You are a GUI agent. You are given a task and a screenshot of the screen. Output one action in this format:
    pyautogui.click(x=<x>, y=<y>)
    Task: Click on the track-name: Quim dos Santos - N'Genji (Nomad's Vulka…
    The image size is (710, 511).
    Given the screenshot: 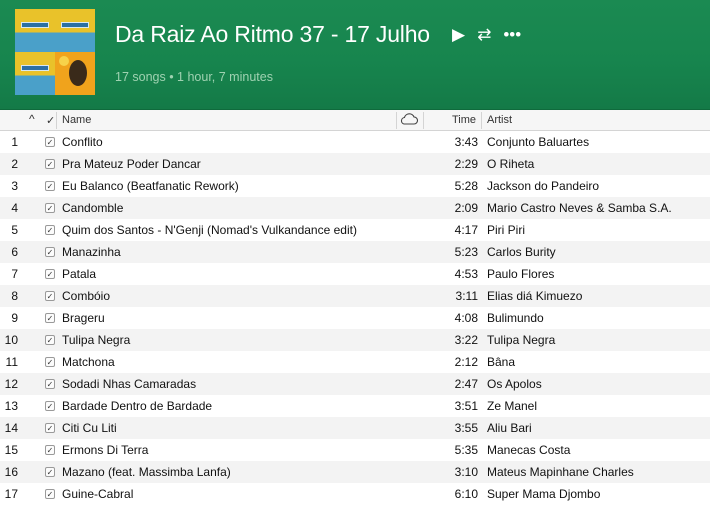 What is the action you would take?
    pyautogui.click(x=209, y=230)
    